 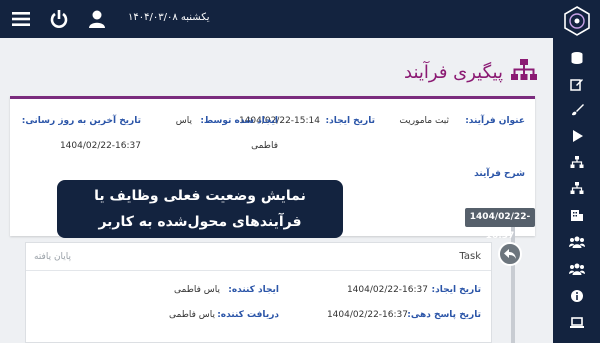 What do you see at coordinates (495, 121) in the screenshot?
I see `process-title-label: عنوان فرآیند:` at bounding box center [495, 121].